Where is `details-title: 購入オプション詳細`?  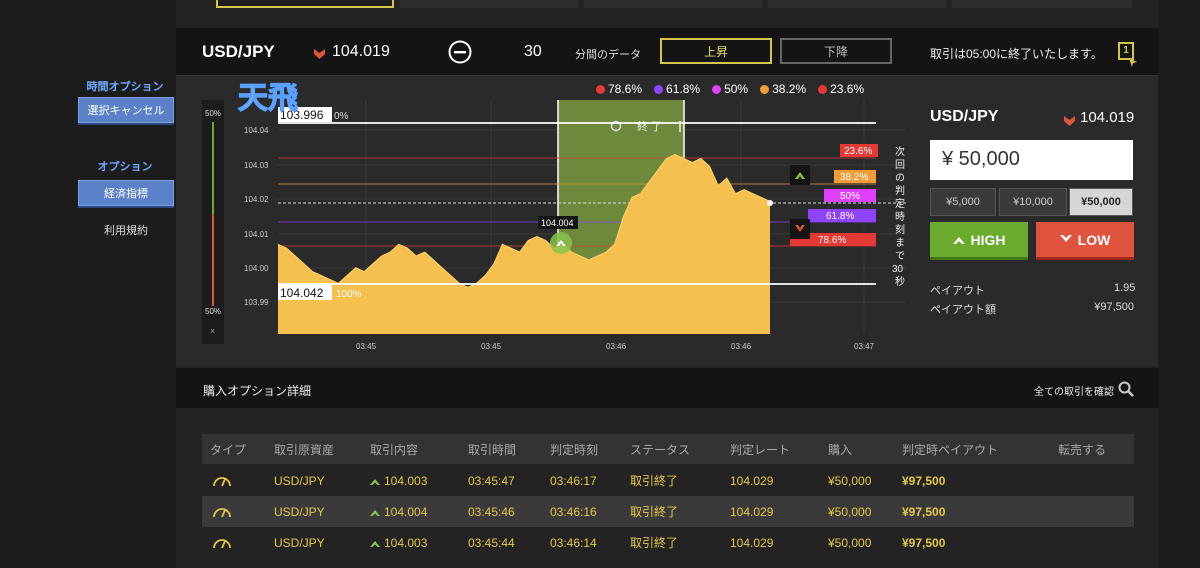 details-title: 購入オプション詳細 is located at coordinates (257, 391).